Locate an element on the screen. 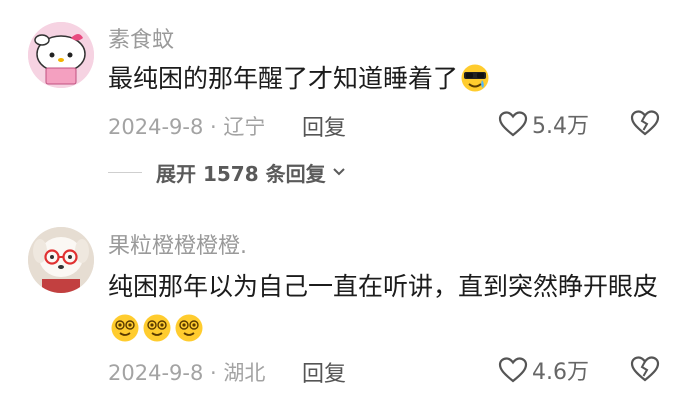  divider-line is located at coordinates (125, 172).